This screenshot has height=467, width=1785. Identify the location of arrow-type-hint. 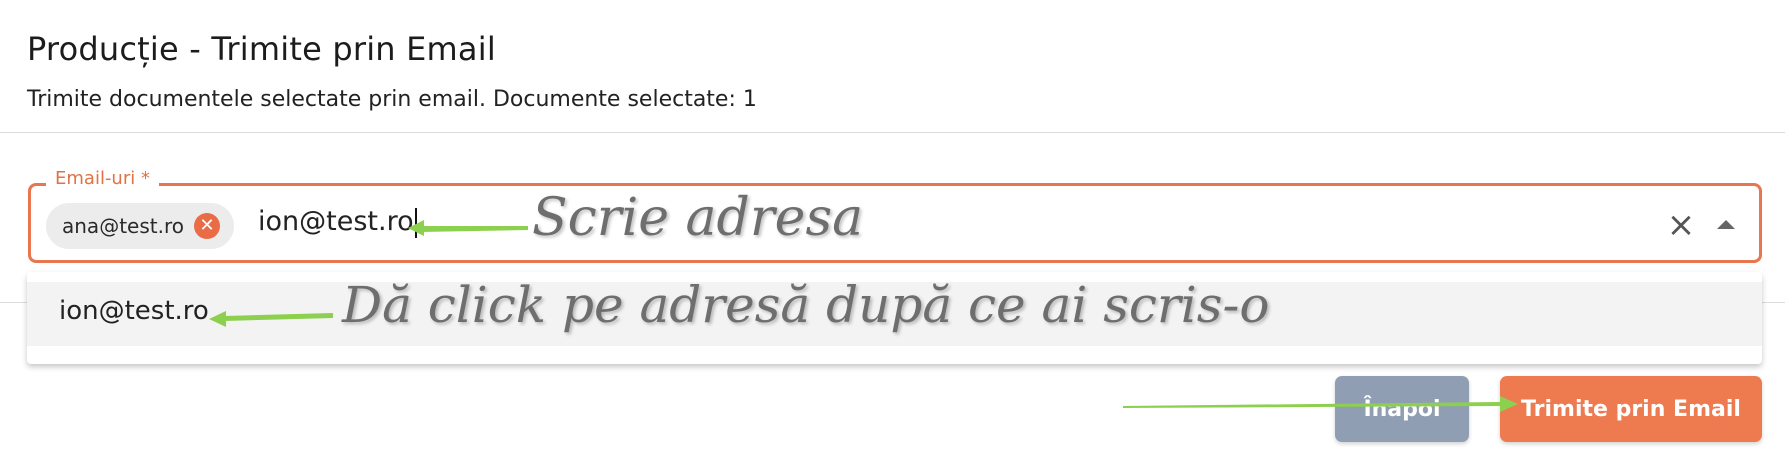
(468, 228).